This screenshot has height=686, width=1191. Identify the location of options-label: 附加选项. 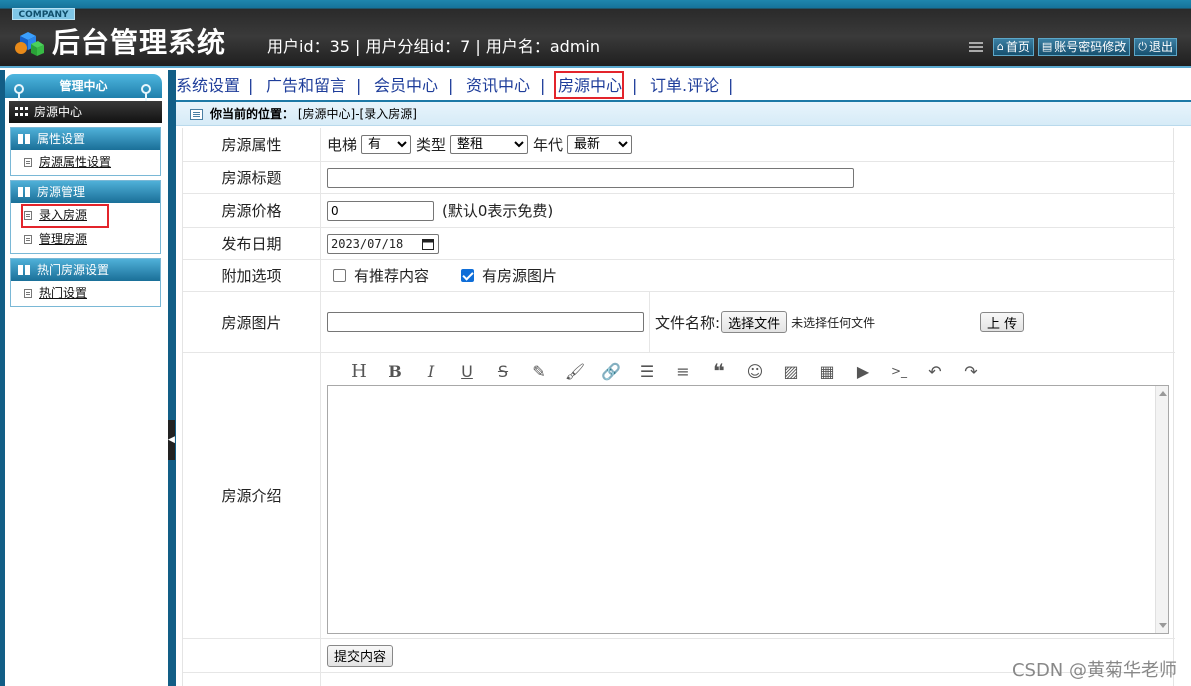
(252, 275).